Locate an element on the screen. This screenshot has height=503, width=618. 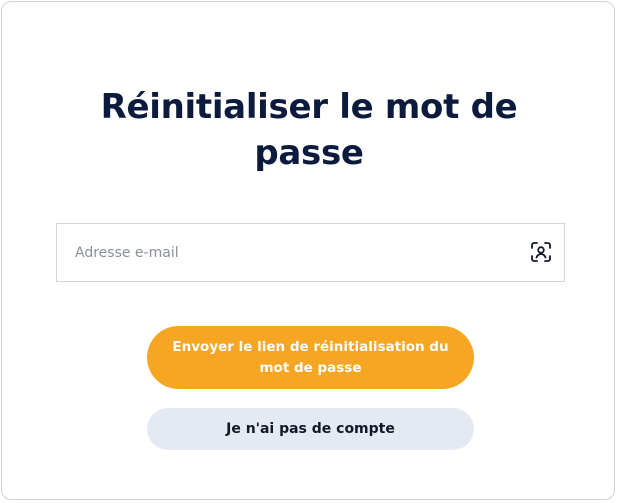
user-scan-icon is located at coordinates (541, 252).